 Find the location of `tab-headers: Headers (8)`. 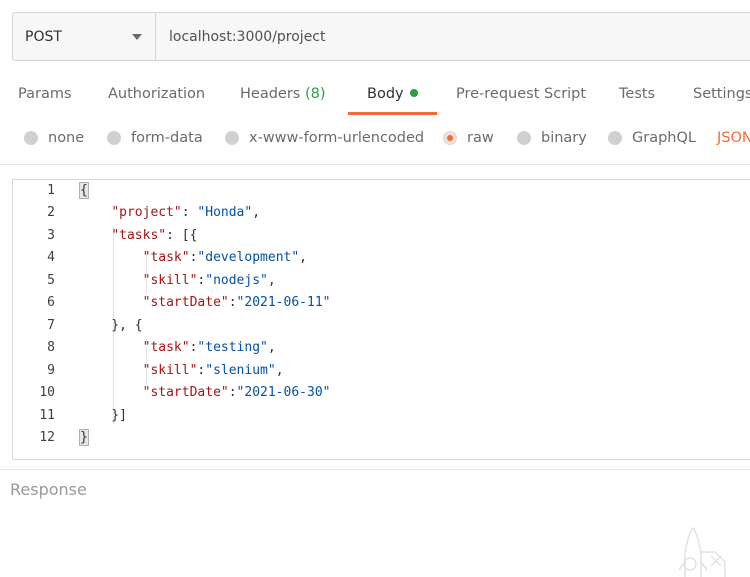

tab-headers: Headers (8) is located at coordinates (283, 99).